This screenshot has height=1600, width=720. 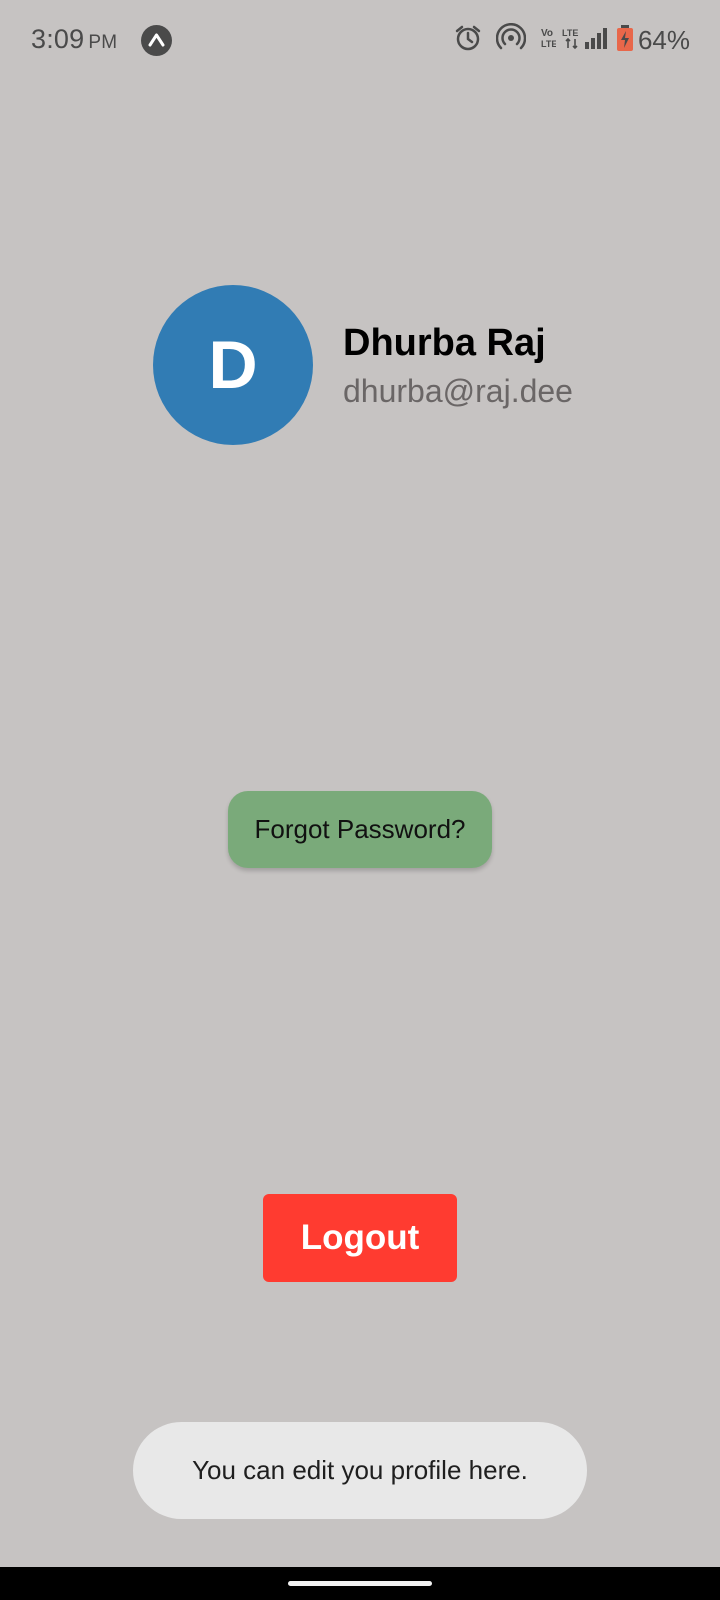 I want to click on forgot-password-label: Forgot Password?, so click(x=360, y=829).